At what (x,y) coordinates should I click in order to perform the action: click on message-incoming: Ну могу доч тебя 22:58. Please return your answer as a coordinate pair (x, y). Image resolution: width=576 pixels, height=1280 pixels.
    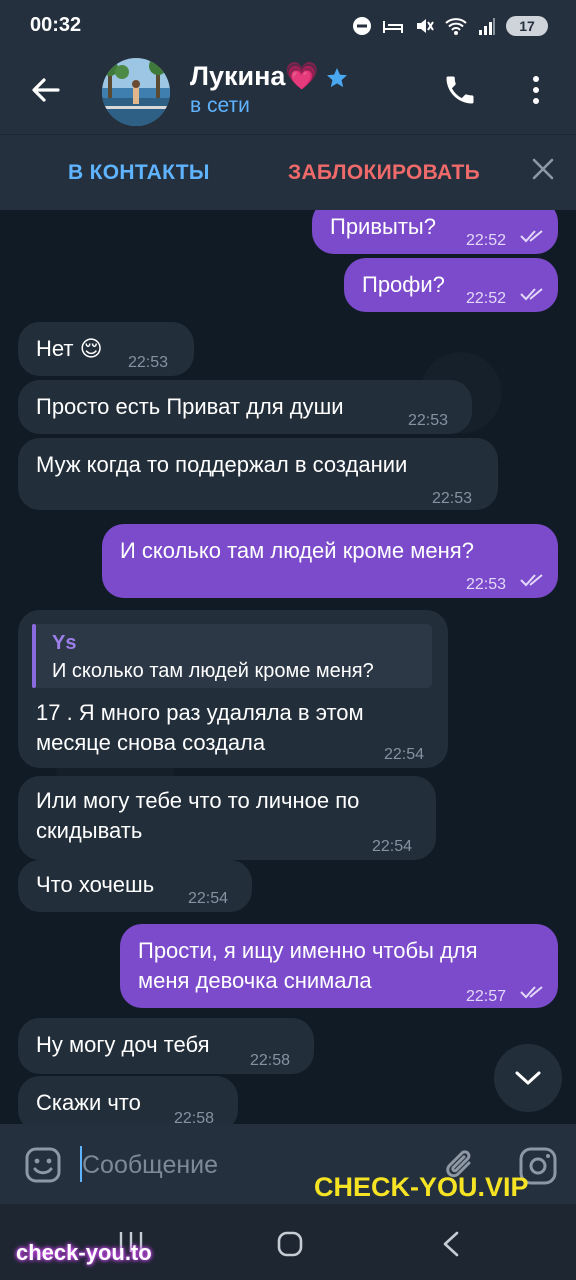
    Looking at the image, I should click on (166, 1046).